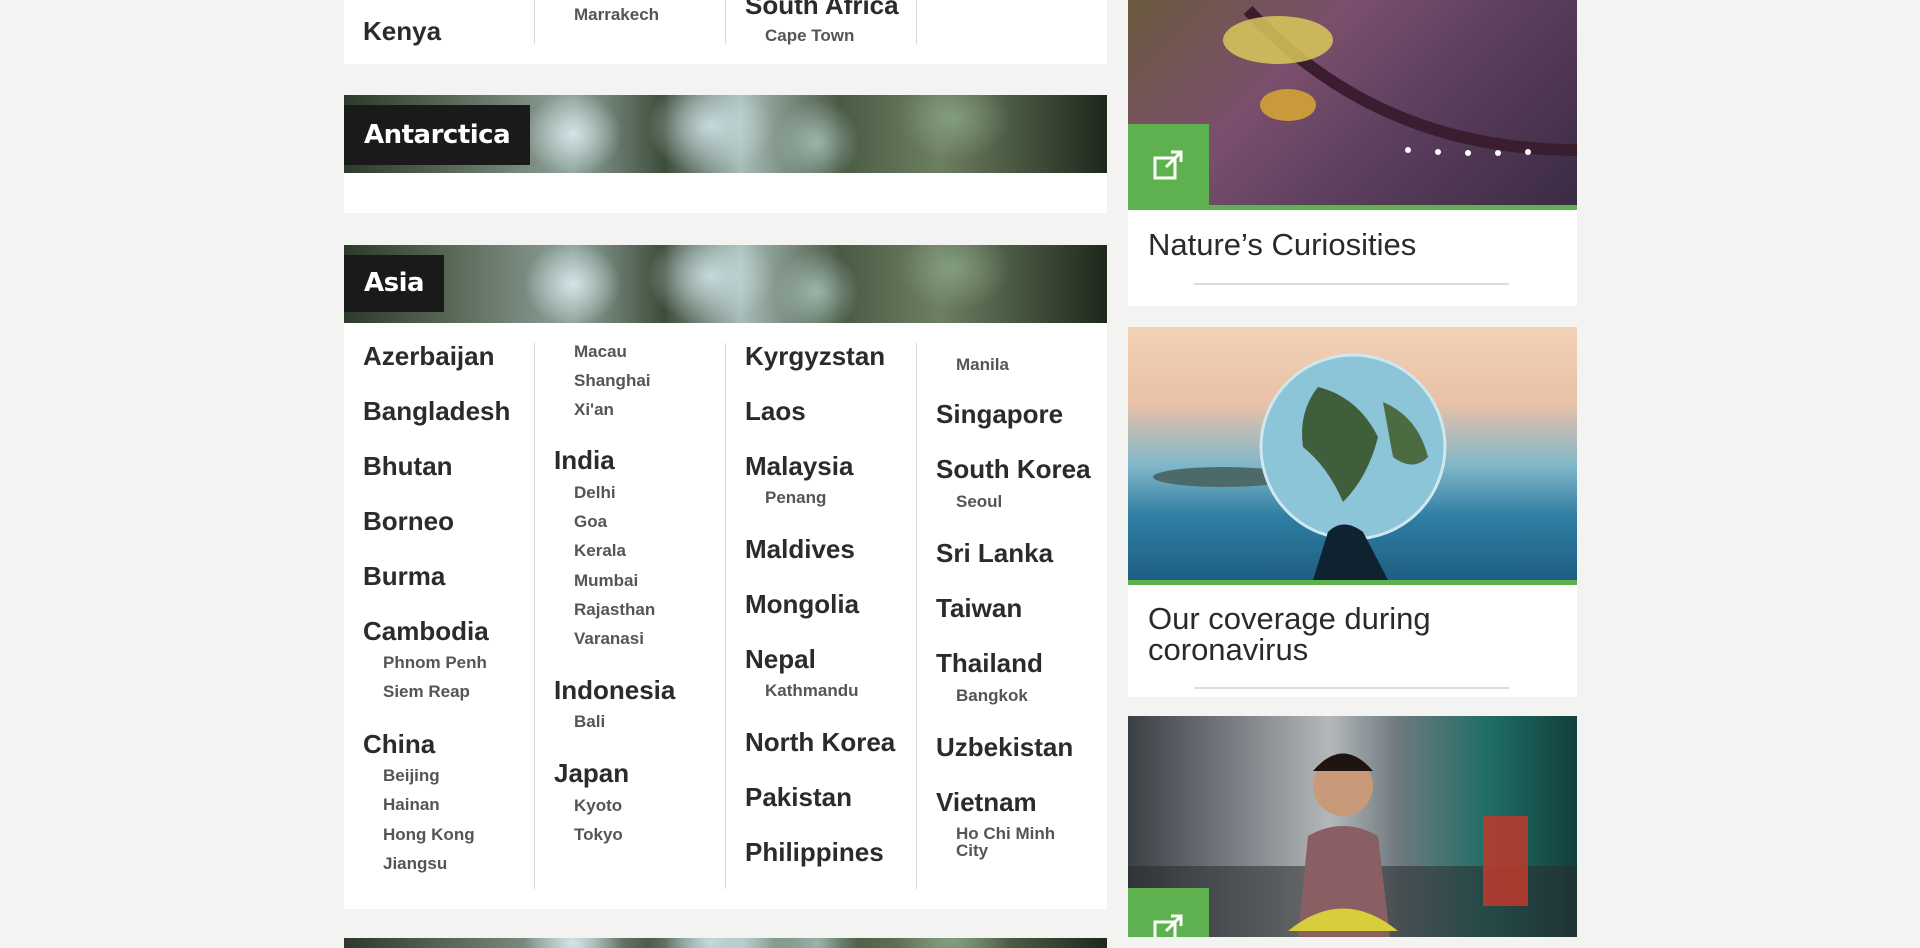 The image size is (1920, 948). What do you see at coordinates (614, 609) in the screenshot?
I see `city-link-rajasthan: Rajasthan` at bounding box center [614, 609].